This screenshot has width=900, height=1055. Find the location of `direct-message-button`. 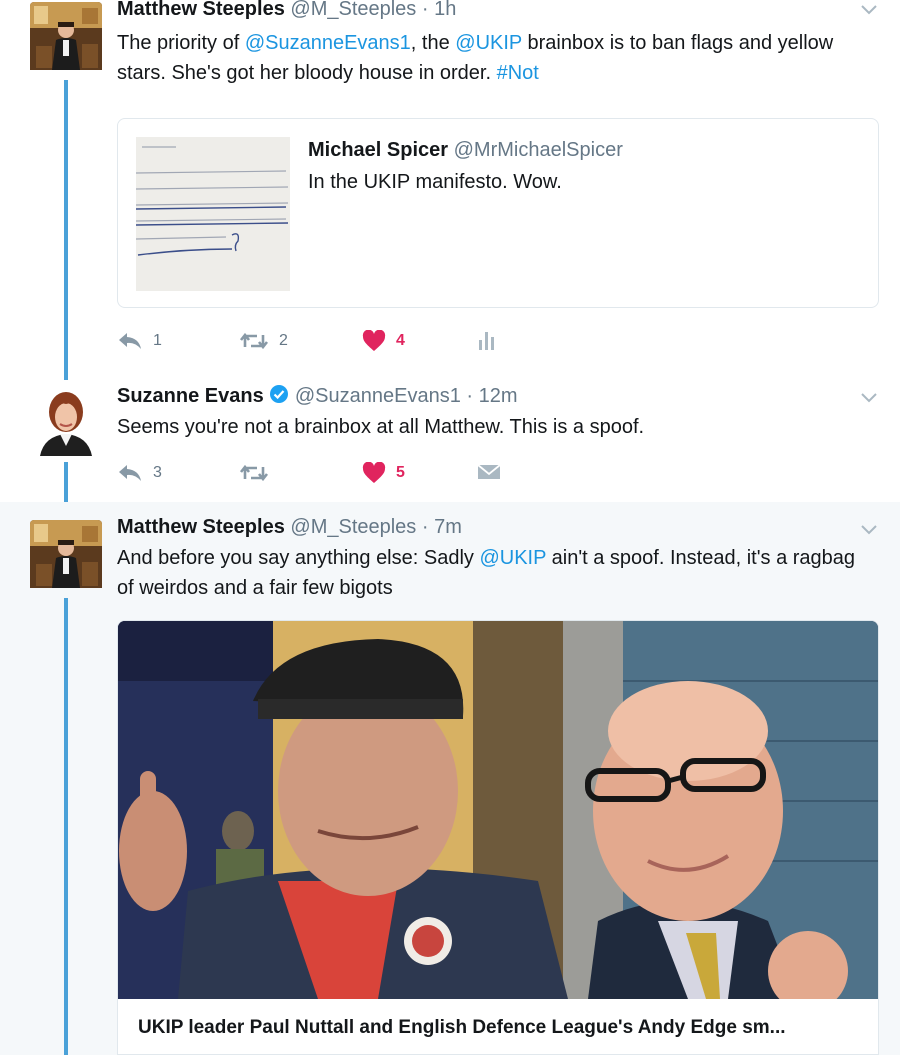

direct-message-button is located at coordinates (489, 473).